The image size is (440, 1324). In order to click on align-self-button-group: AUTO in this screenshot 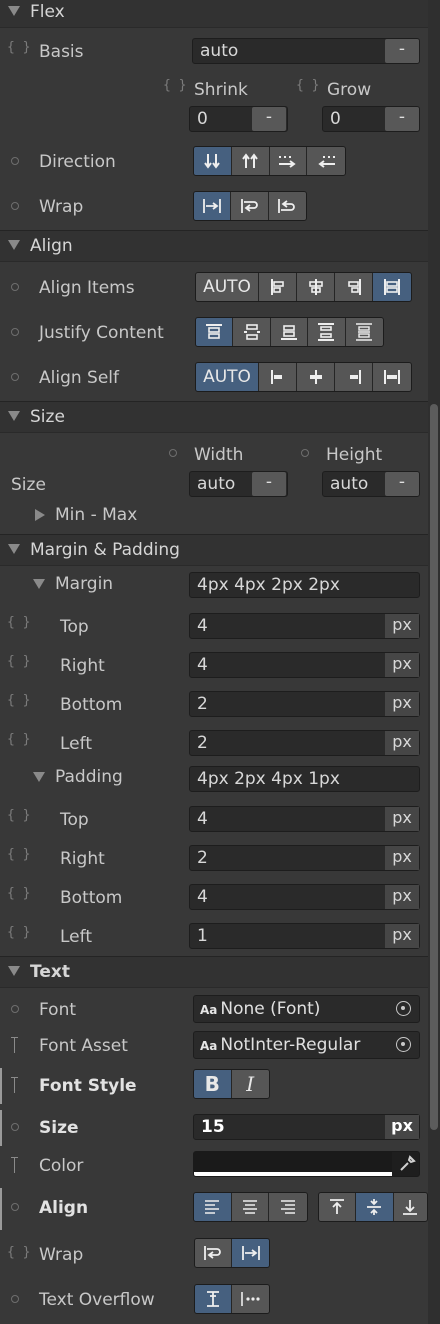, I will do `click(303, 377)`.